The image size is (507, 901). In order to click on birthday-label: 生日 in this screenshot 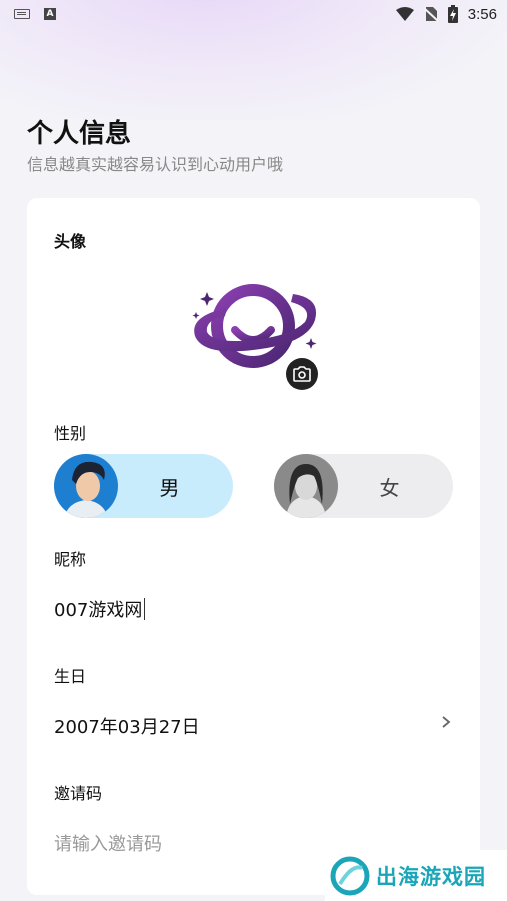, I will do `click(70, 676)`.